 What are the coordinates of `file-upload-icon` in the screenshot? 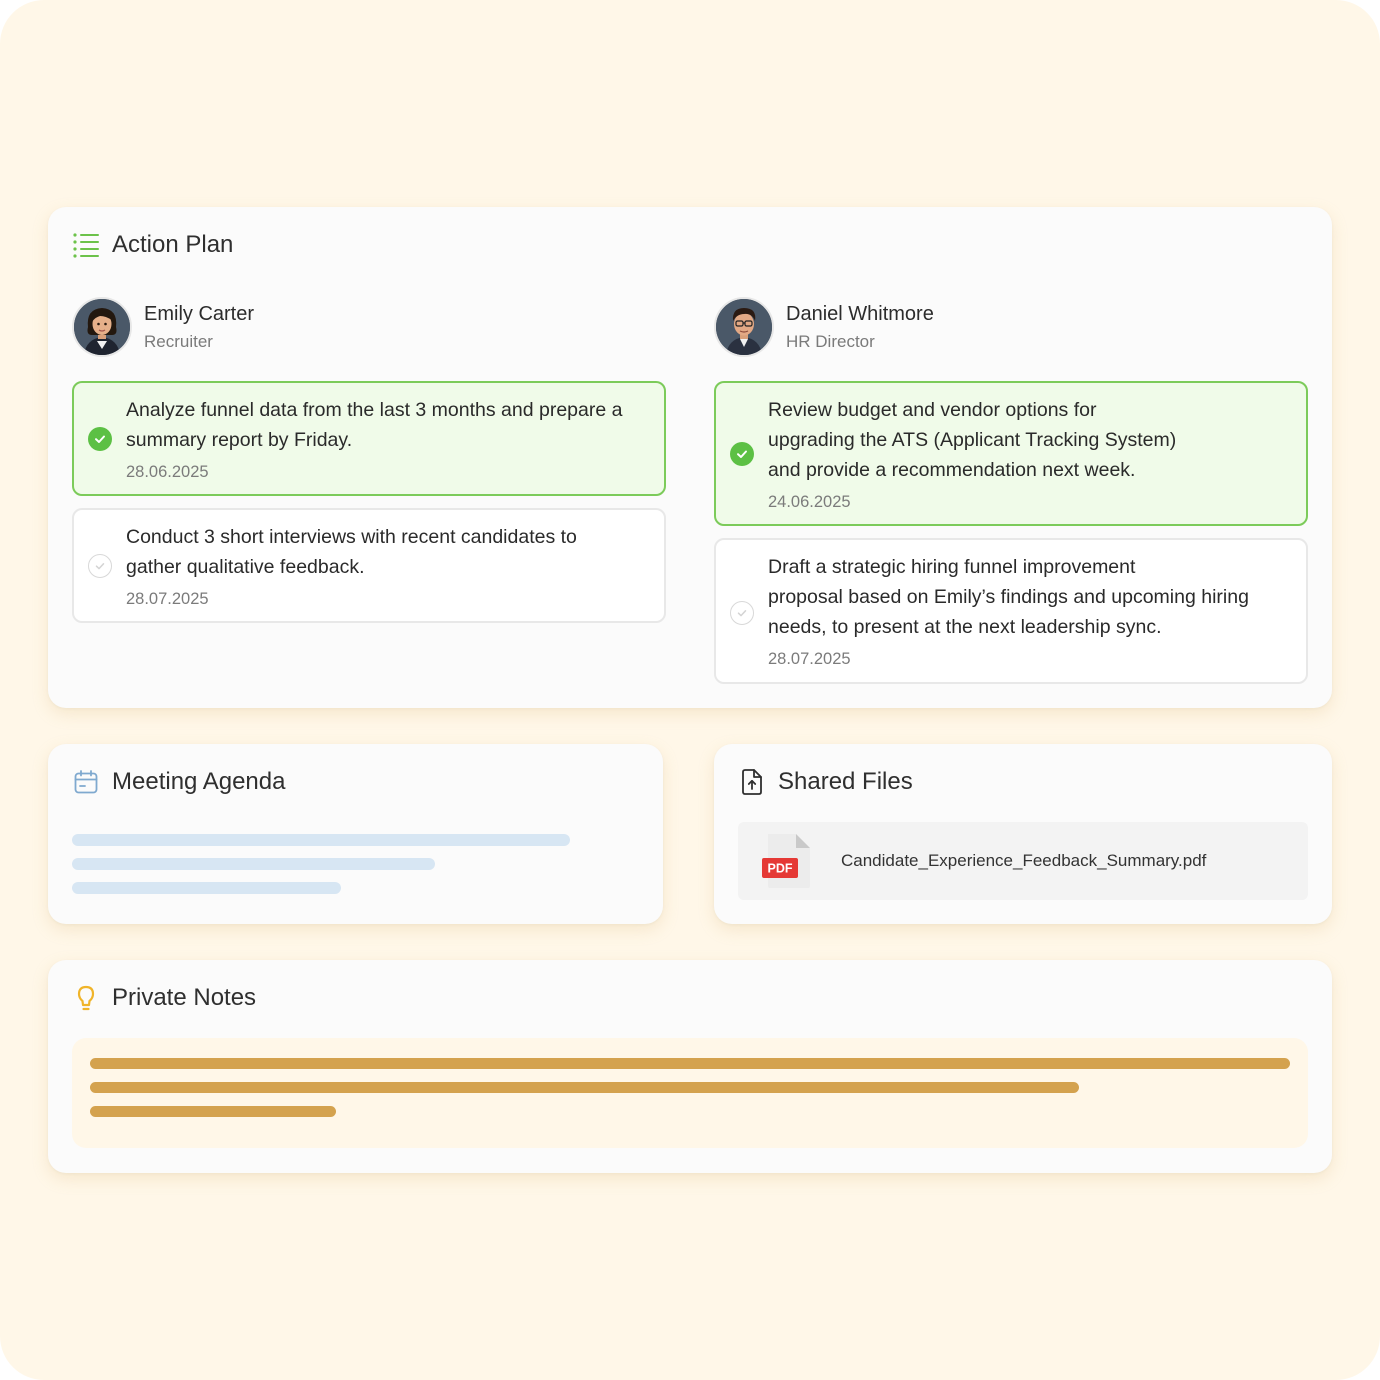 It's located at (752, 782).